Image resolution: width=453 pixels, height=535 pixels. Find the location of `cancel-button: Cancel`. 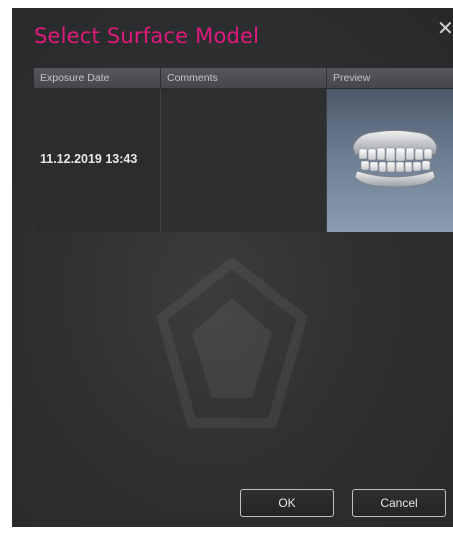

cancel-button: Cancel is located at coordinates (399, 503).